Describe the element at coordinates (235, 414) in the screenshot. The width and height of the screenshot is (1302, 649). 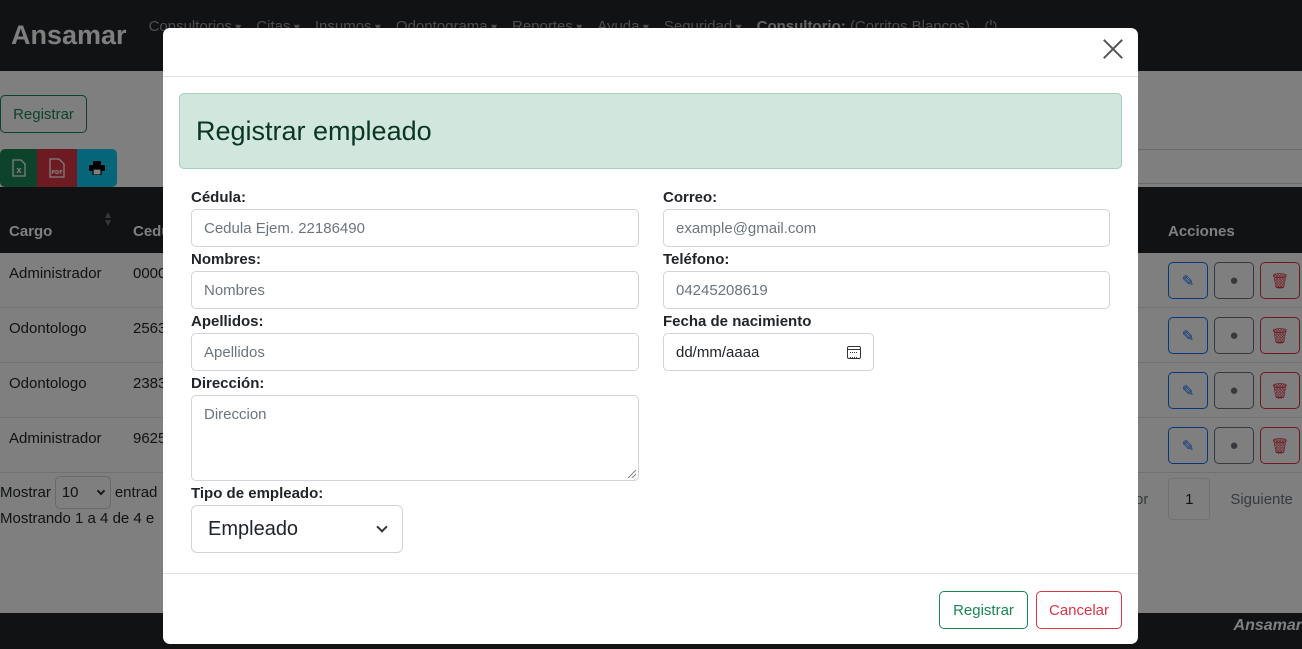
I see `direccion-placeholder: Direccion` at that location.